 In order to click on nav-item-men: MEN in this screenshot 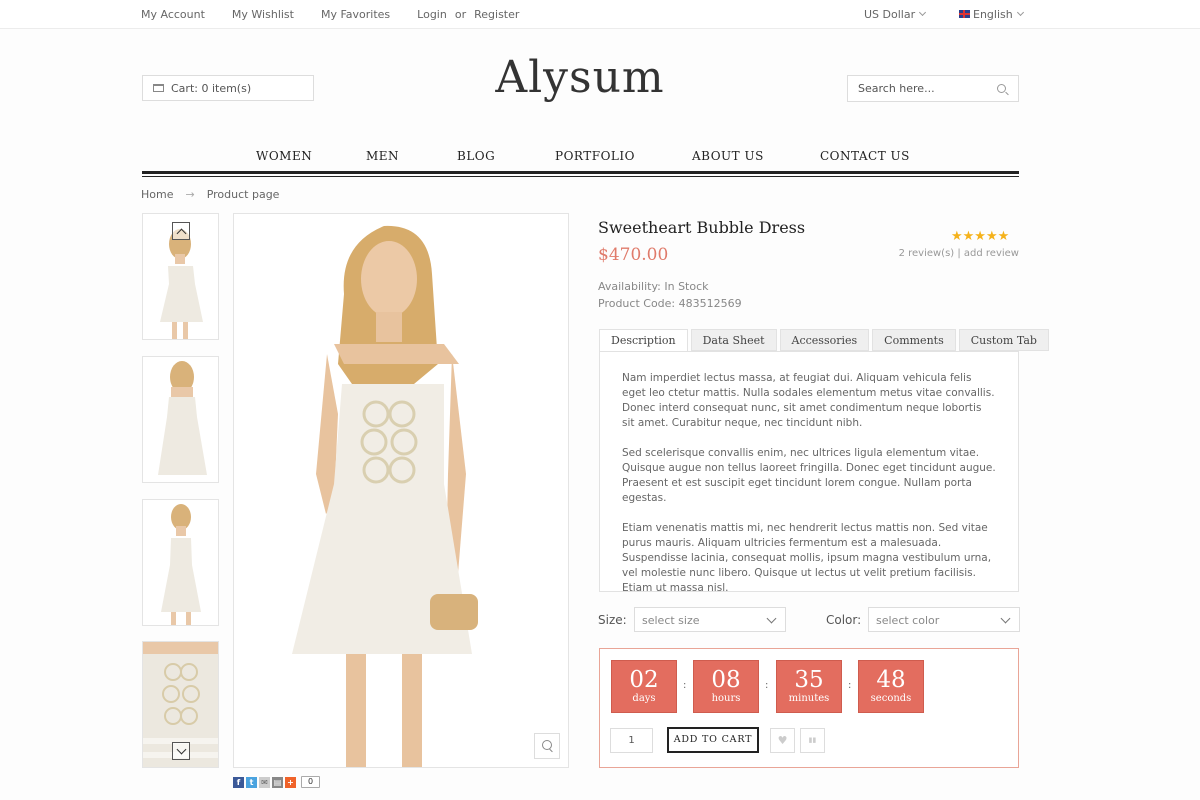, I will do `click(382, 156)`.